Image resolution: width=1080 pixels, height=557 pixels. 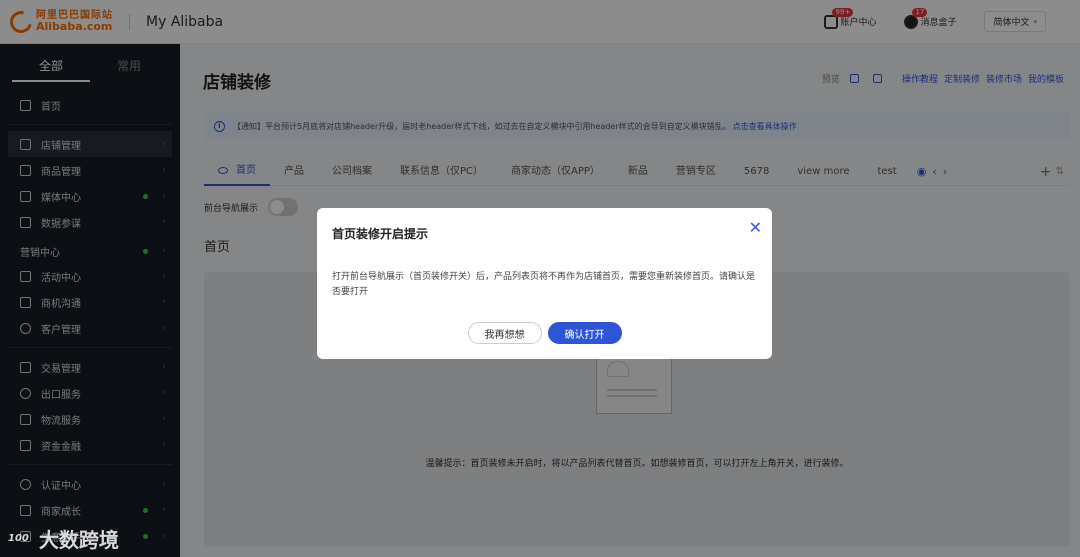 What do you see at coordinates (78, 540) in the screenshot?
I see `watermark-text: 大数跨境` at bounding box center [78, 540].